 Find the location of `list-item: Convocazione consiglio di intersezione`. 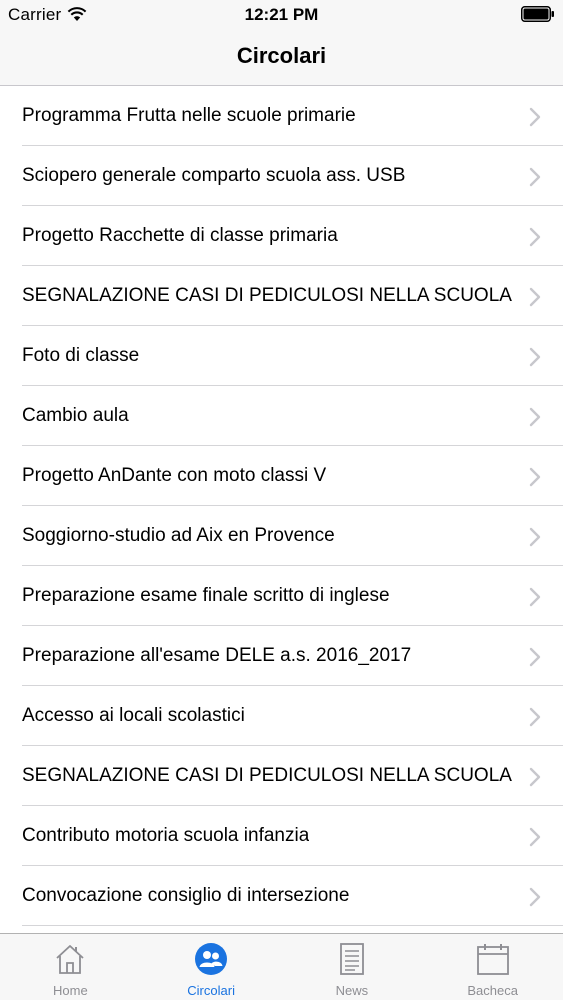

list-item: Convocazione consiglio di intersezione is located at coordinates (281, 896).